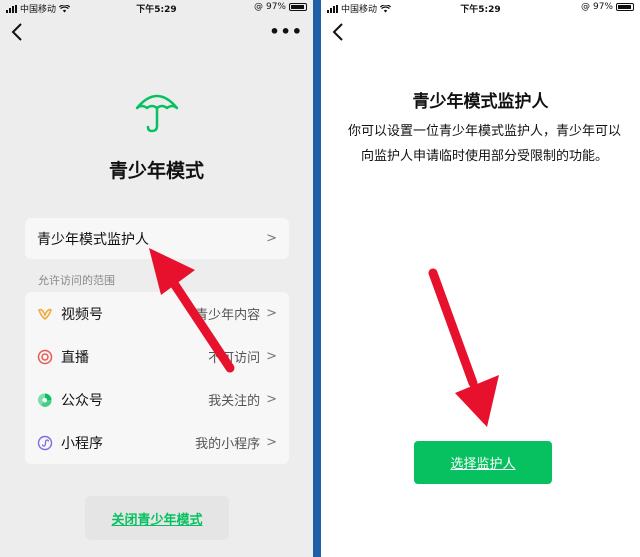 The height and width of the screenshot is (557, 640). I want to click on list-item-mini-programs: 小程序 我的小程序 >, so click(157, 442).